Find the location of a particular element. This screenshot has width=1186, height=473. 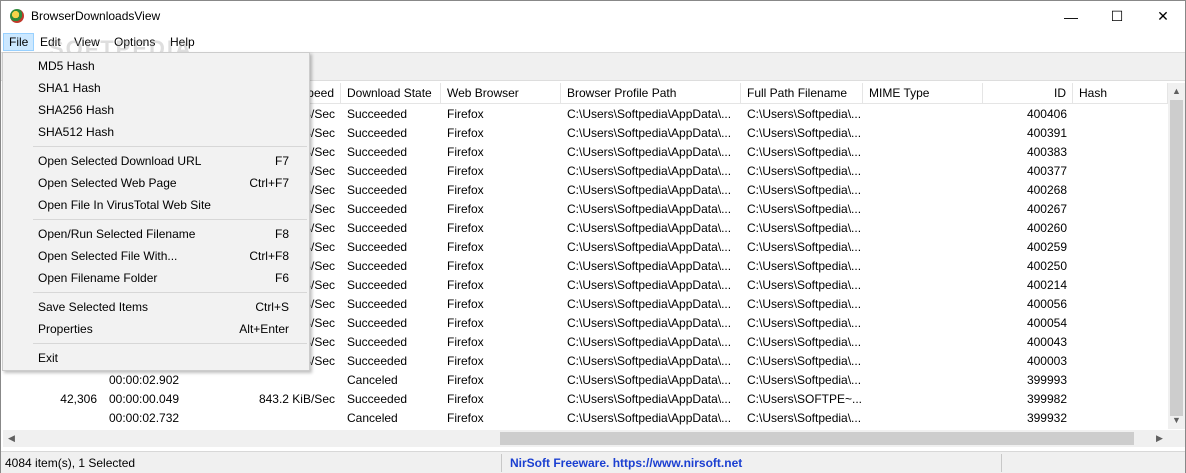

cell-size is located at coordinates (53, 418).